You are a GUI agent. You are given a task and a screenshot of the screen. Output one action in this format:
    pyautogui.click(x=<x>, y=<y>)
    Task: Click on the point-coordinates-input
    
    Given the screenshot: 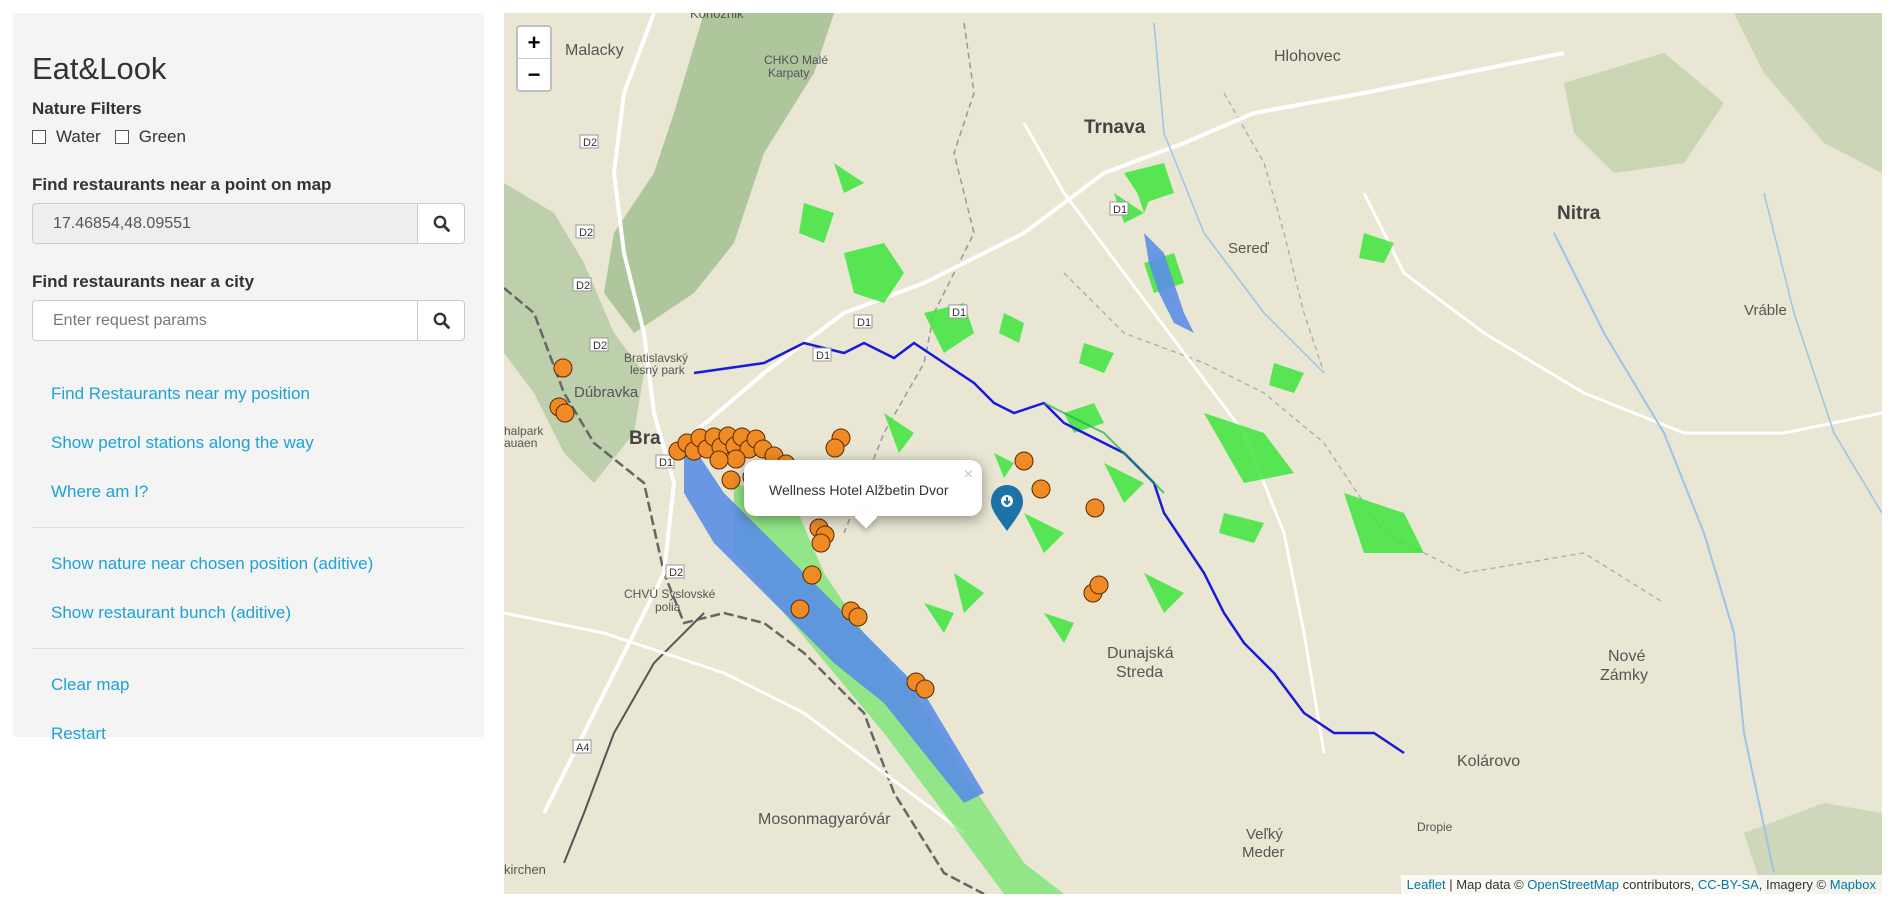 What is the action you would take?
    pyautogui.click(x=224, y=223)
    